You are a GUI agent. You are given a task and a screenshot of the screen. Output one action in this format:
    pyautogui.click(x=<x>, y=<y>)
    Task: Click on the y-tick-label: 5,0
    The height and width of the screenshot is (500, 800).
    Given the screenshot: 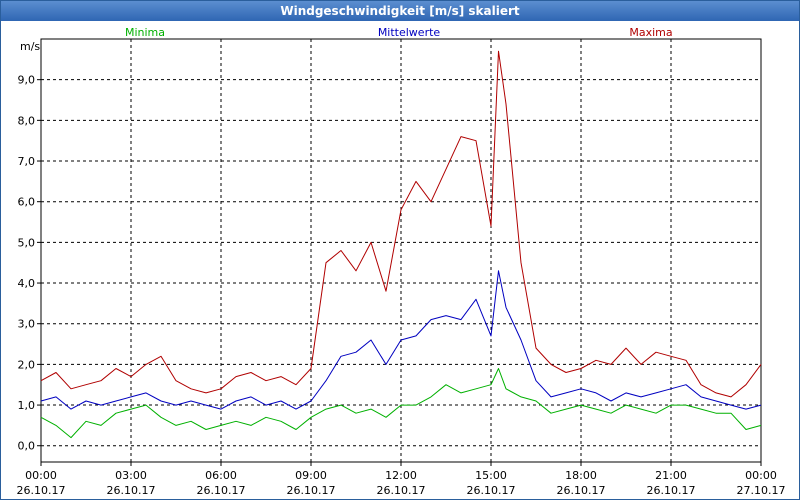 What is the action you would take?
    pyautogui.click(x=27, y=242)
    